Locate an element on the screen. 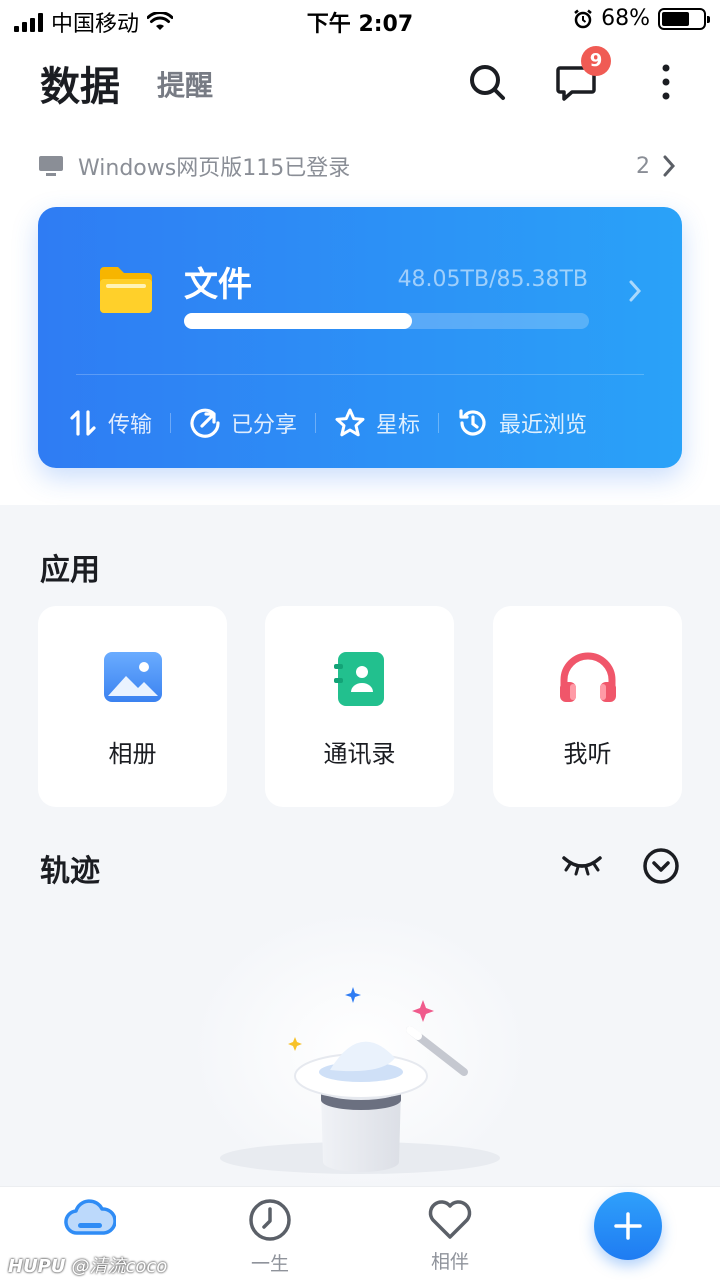 The height and width of the screenshot is (1280, 720). files-actions: 传输 已分享 星标 最近浏览 is located at coordinates (360, 423).